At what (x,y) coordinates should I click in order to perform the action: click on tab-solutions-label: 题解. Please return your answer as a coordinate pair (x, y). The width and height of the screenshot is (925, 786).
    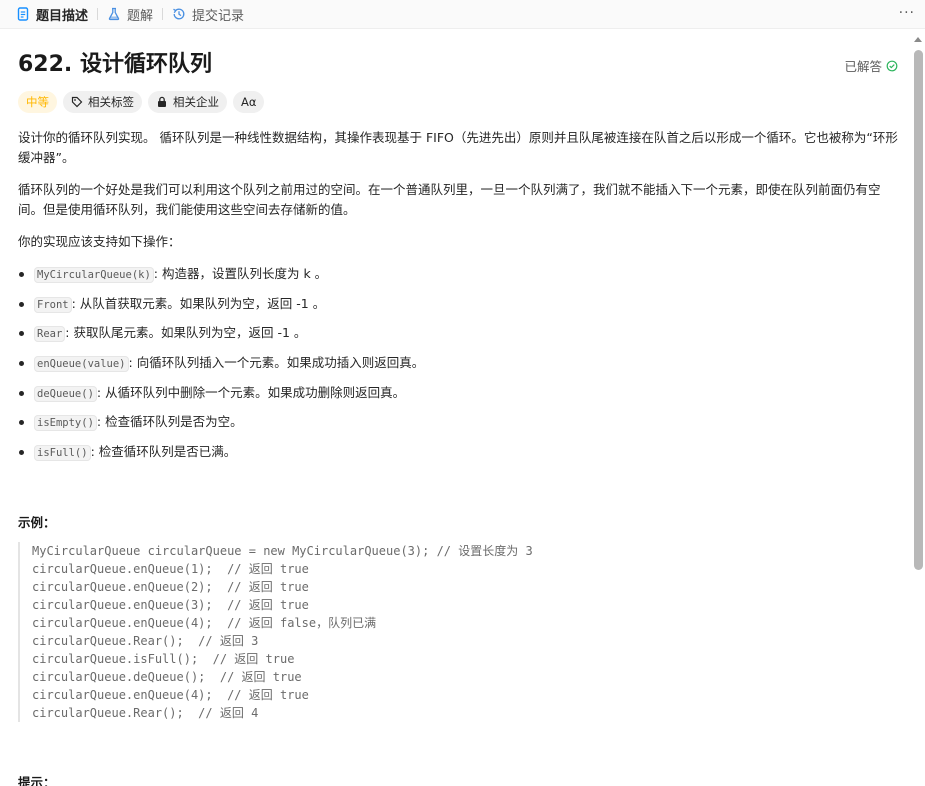
    Looking at the image, I should click on (140, 16).